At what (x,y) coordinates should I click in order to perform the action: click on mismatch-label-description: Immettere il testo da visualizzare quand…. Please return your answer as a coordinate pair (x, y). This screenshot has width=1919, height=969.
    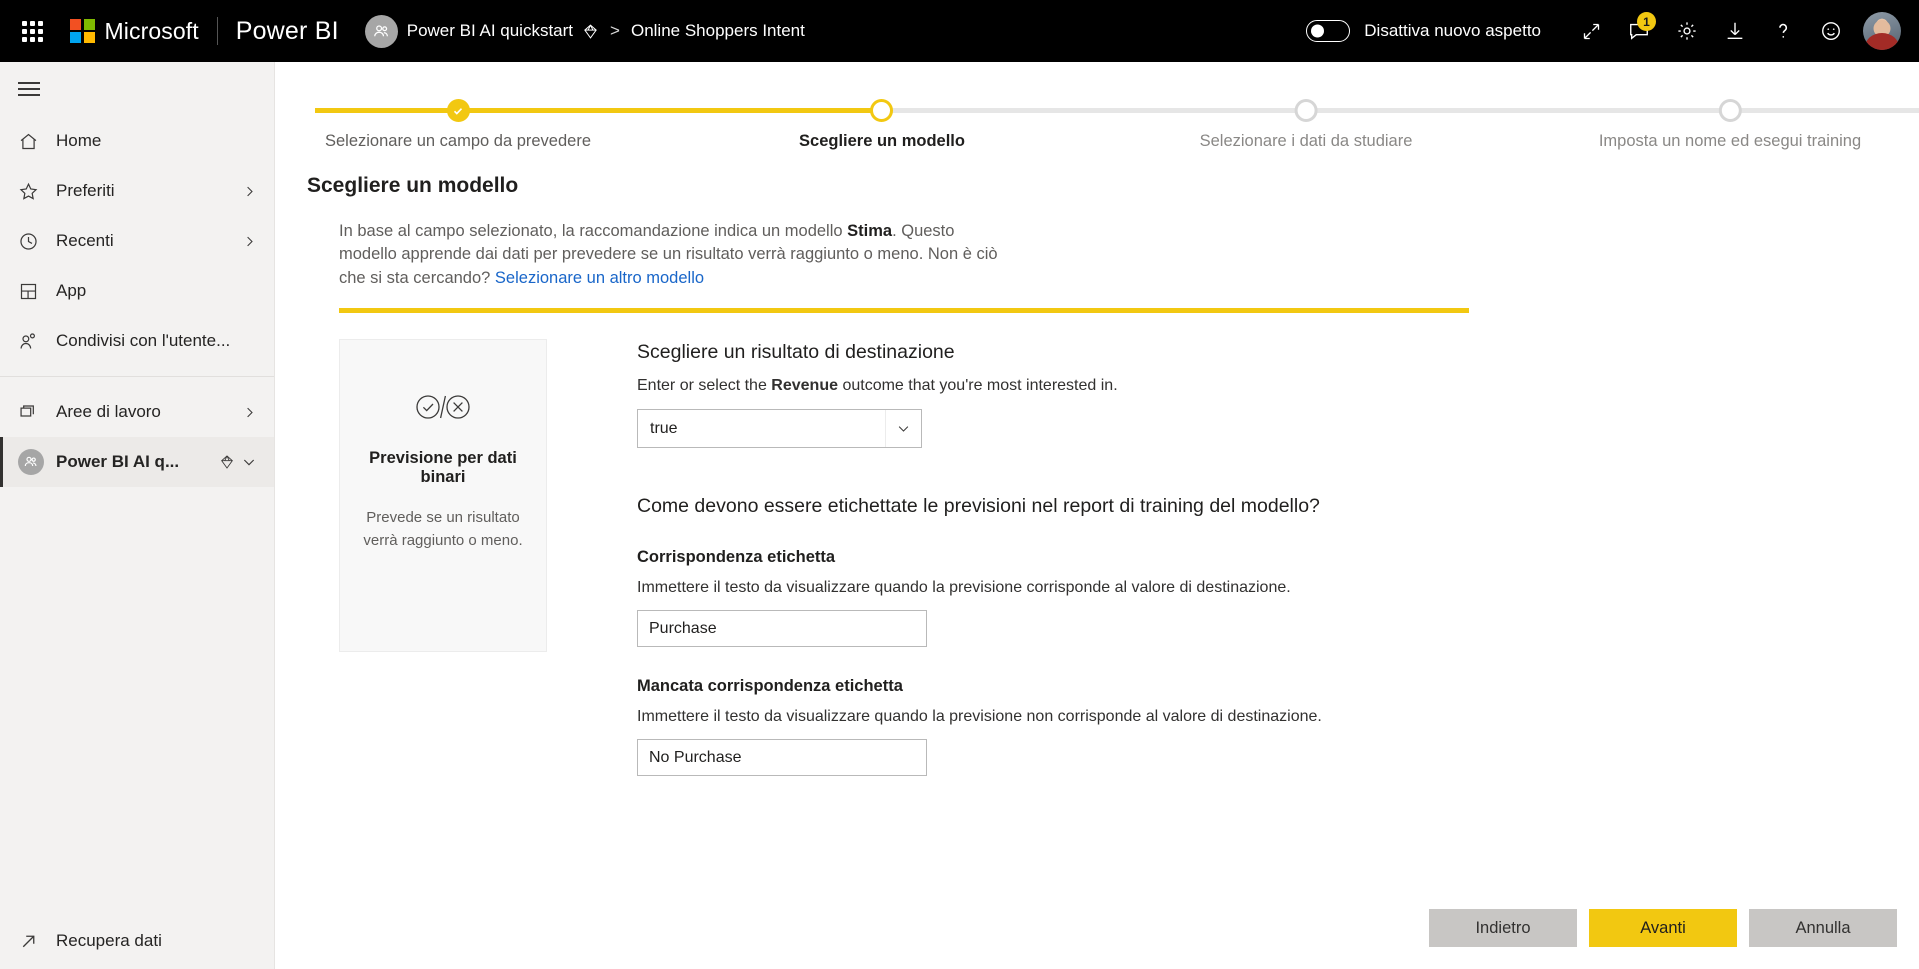
    Looking at the image, I should click on (979, 717).